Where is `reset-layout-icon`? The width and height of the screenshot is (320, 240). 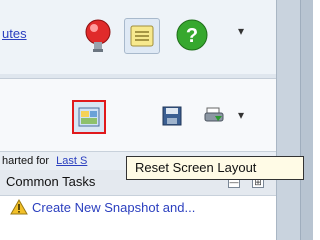 reset-layout-icon is located at coordinates (89, 117).